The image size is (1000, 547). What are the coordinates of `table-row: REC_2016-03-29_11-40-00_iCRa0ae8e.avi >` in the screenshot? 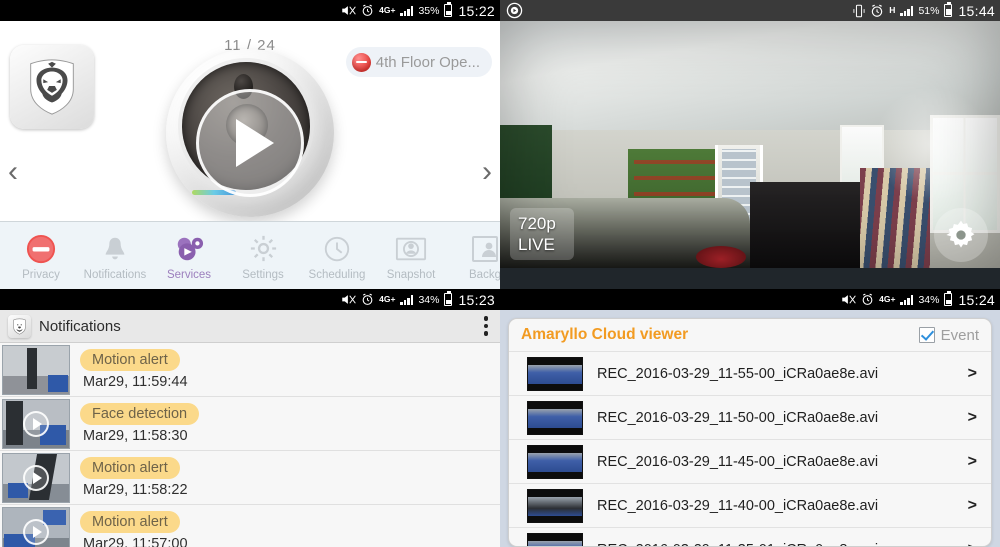 It's located at (750, 505).